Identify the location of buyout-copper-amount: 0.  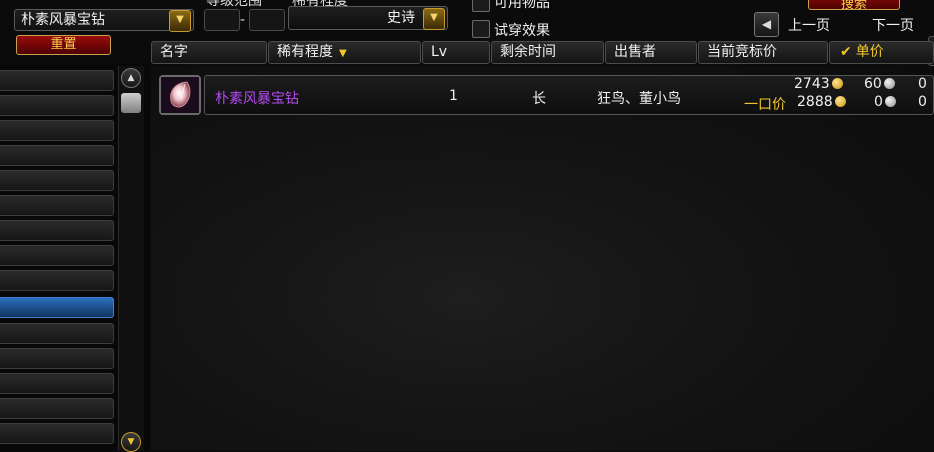
(922, 102).